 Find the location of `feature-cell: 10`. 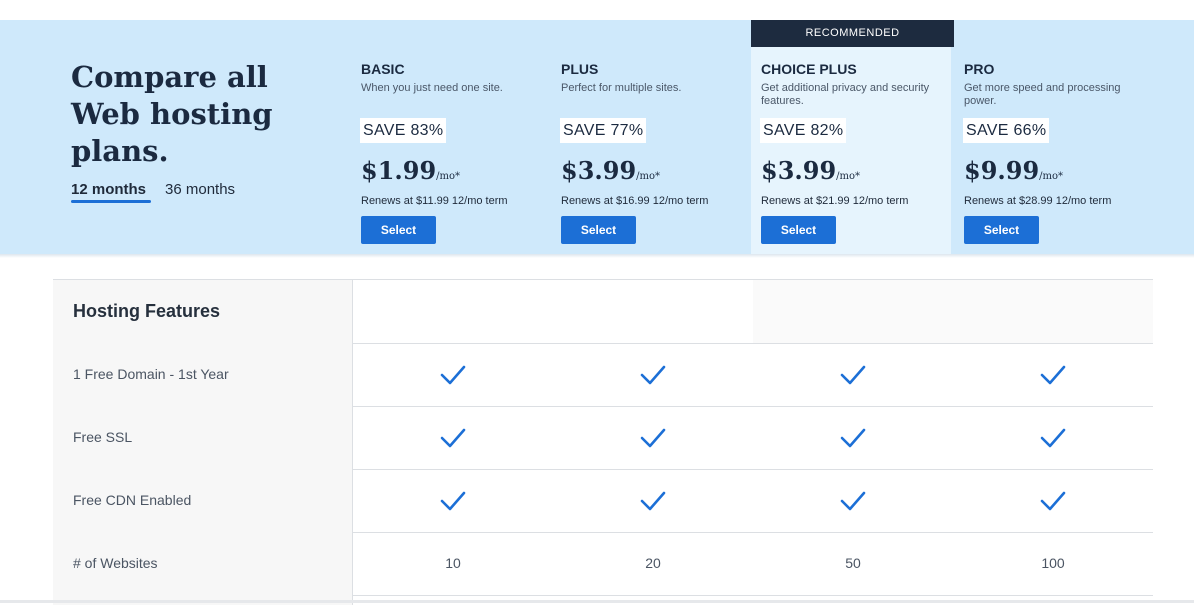

feature-cell: 10 is located at coordinates (453, 563).